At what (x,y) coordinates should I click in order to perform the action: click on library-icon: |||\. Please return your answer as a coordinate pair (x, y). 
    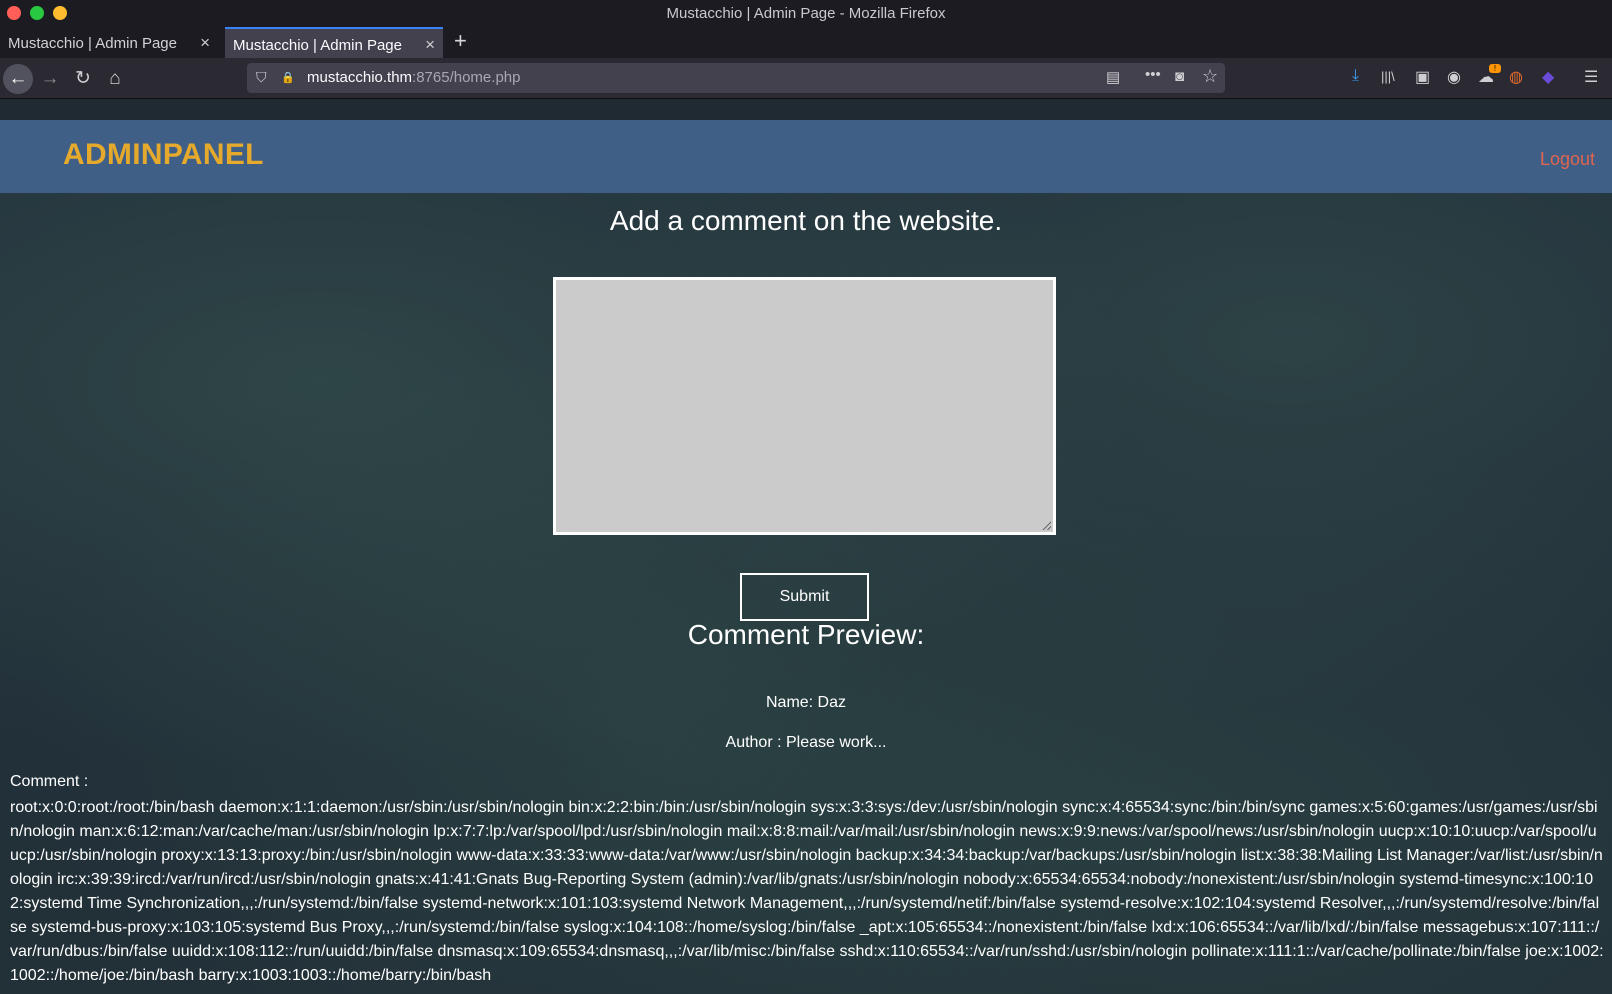
    Looking at the image, I should click on (1388, 76).